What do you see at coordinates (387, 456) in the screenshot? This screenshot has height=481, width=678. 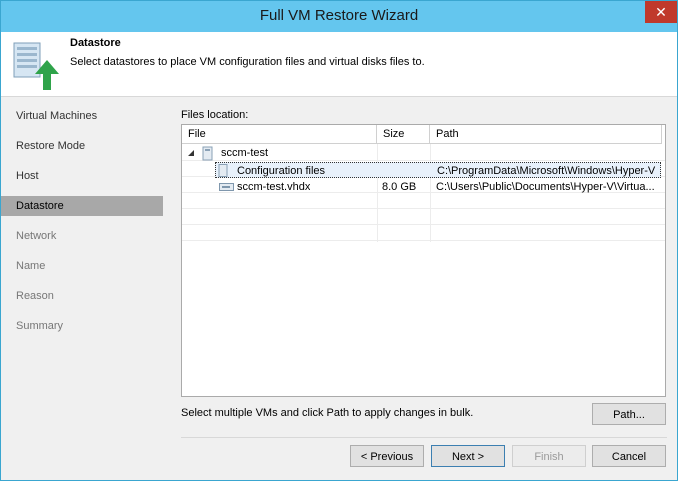 I see `previous-button: < Previous` at bounding box center [387, 456].